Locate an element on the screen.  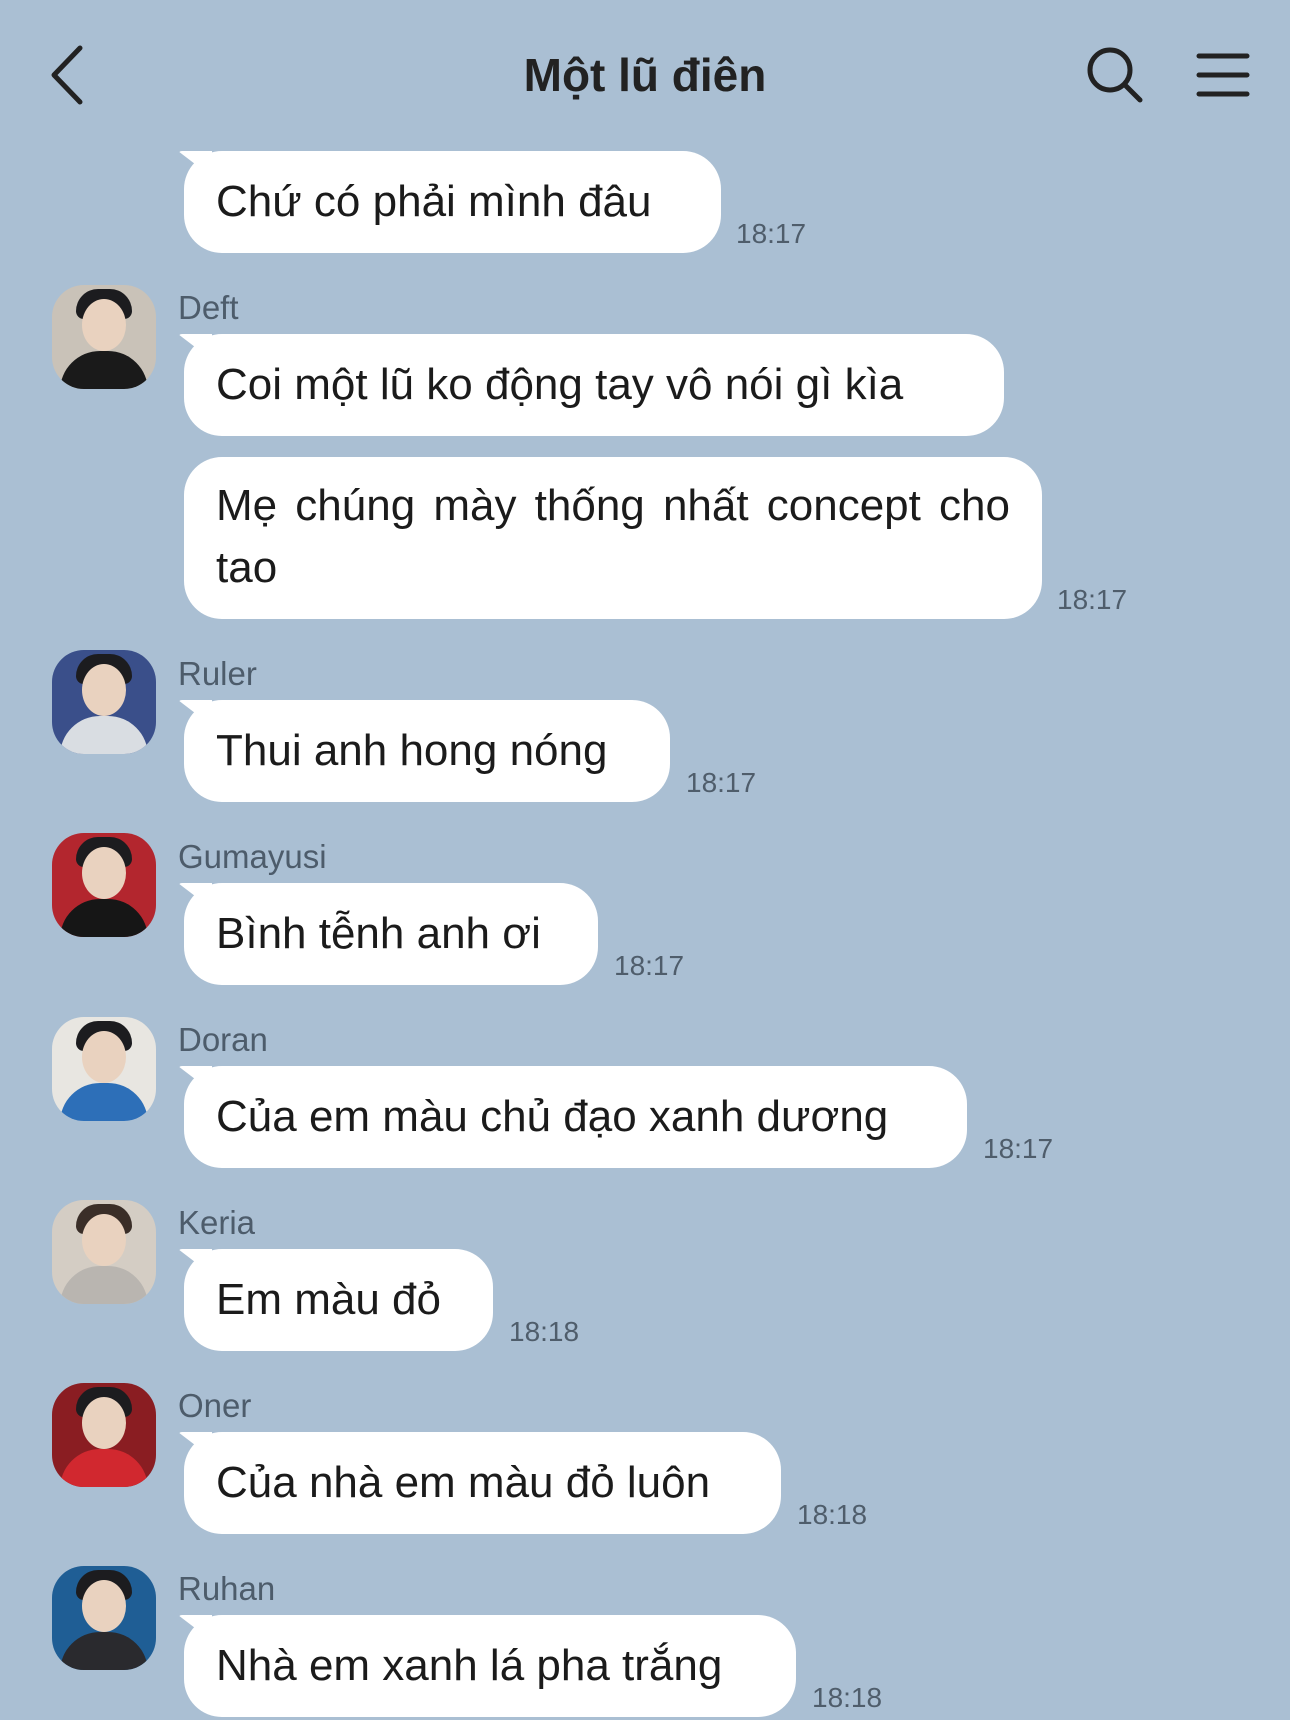
menu-button is located at coordinates (1223, 75).